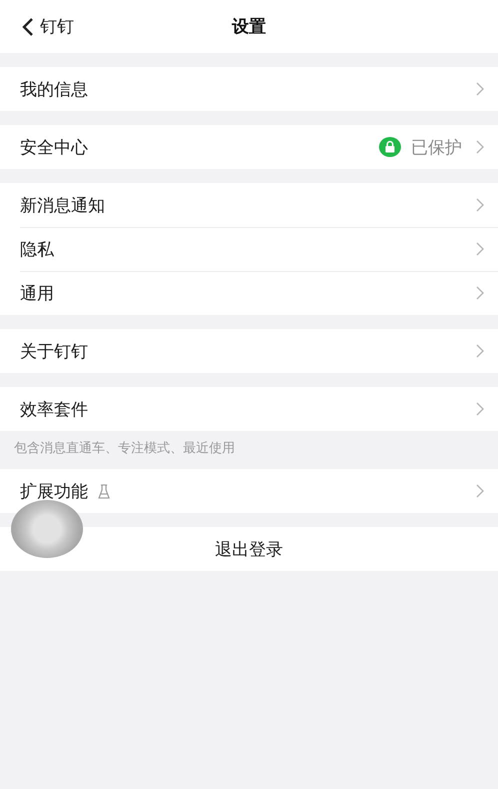 This screenshot has height=789, width=498. I want to click on back-button: 钉钉, so click(48, 26).